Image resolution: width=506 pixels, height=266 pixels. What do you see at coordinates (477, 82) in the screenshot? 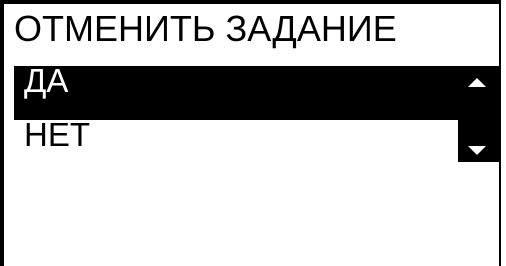
I see `scroll-up-icon` at bounding box center [477, 82].